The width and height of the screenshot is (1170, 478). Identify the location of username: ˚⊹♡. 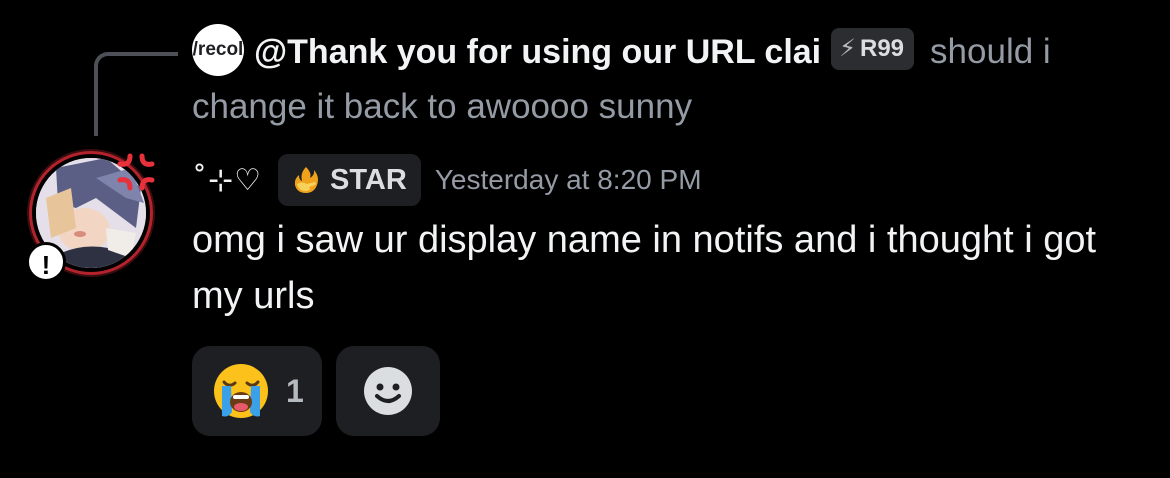
(227, 180).